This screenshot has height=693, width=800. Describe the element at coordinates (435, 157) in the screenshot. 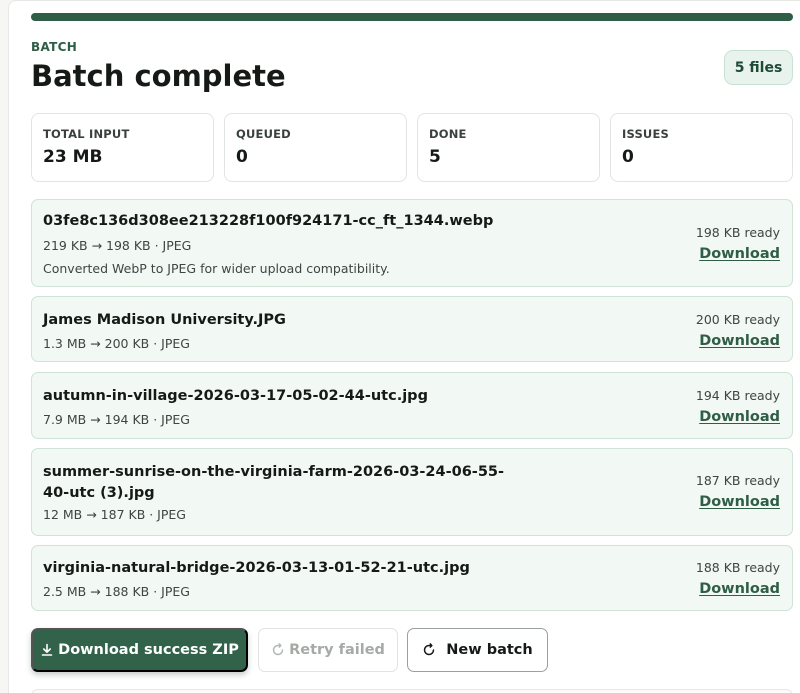

I see `stat-value: 5` at that location.